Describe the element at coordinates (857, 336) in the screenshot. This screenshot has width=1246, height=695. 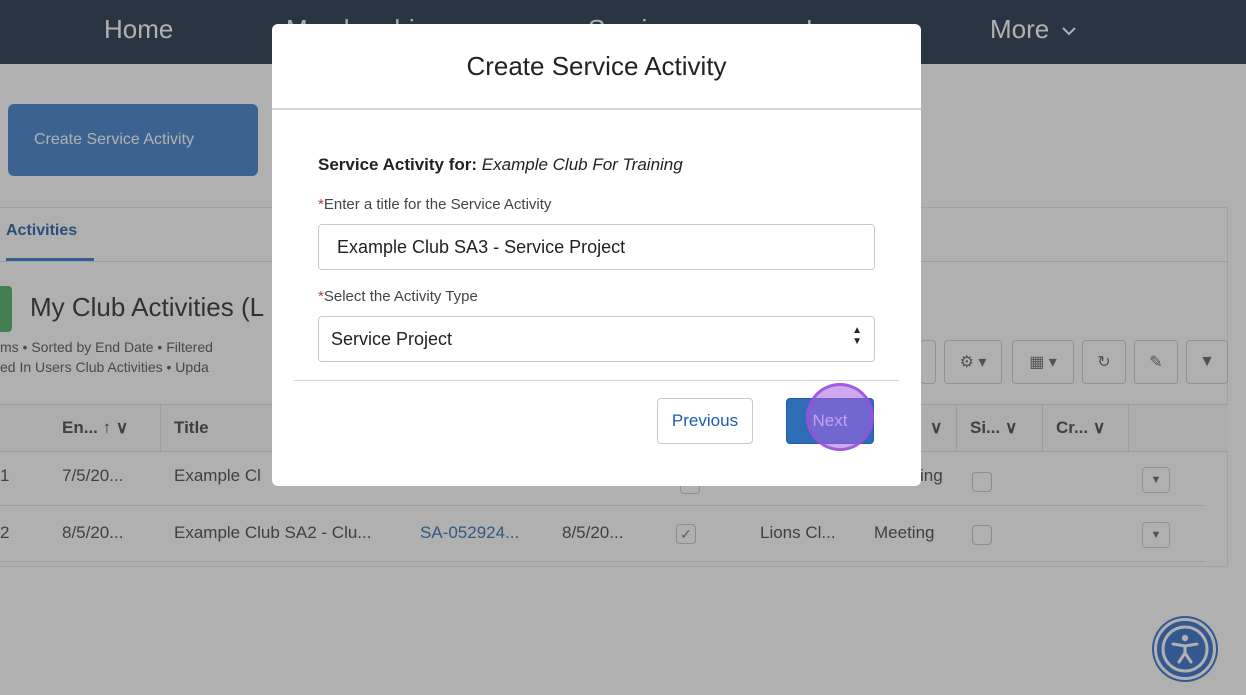
I see `select-arrows-icon: ▲ ▼` at that location.